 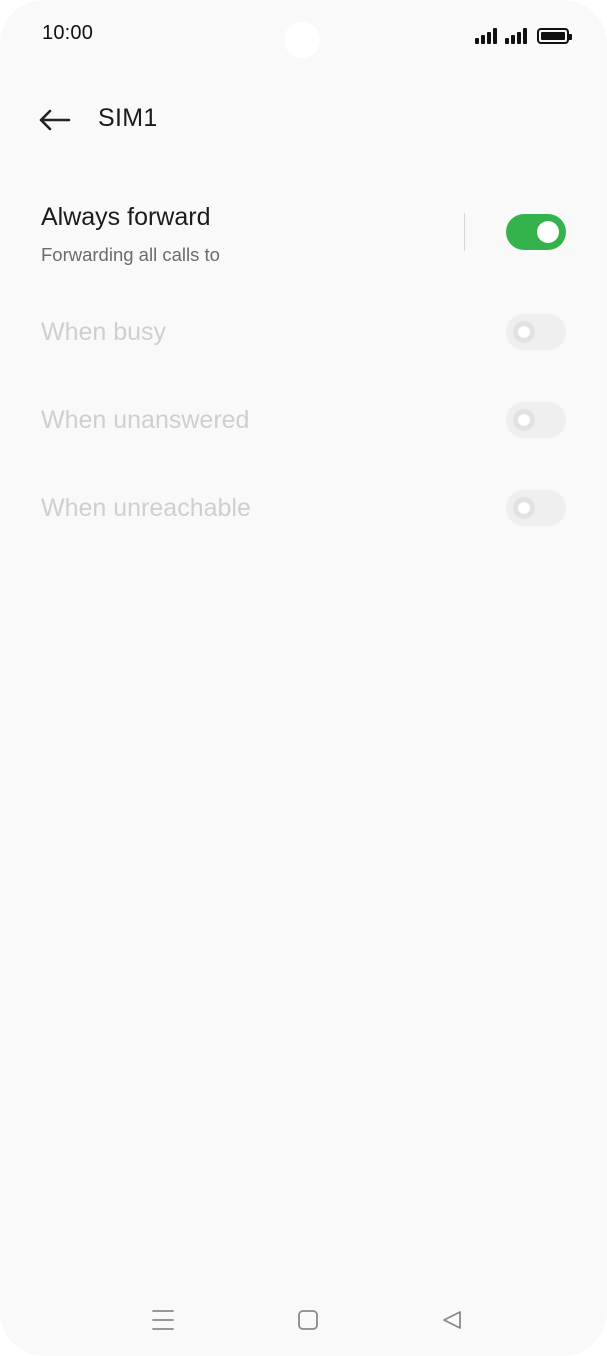 I want to click on when-unreachable-toggle, so click(x=536, y=508).